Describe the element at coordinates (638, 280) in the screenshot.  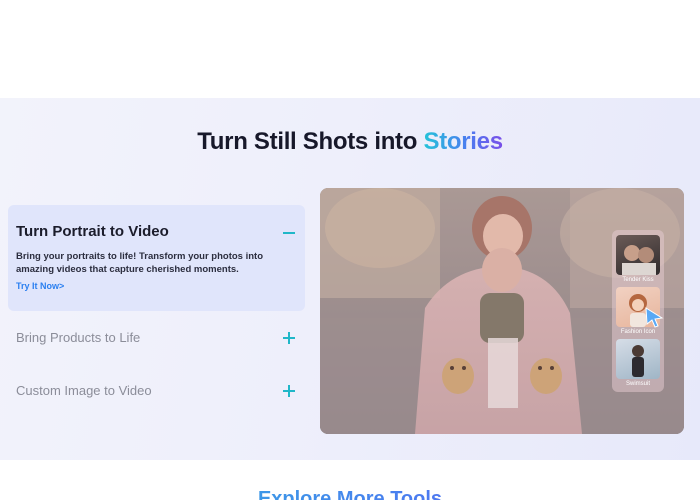
I see `thumbnail-label: Tender Kiss` at that location.